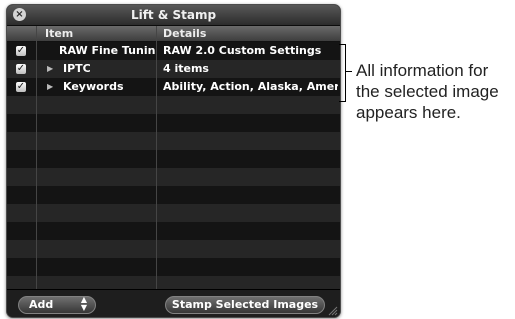  I want to click on table-header: Item Details, so click(173, 34).